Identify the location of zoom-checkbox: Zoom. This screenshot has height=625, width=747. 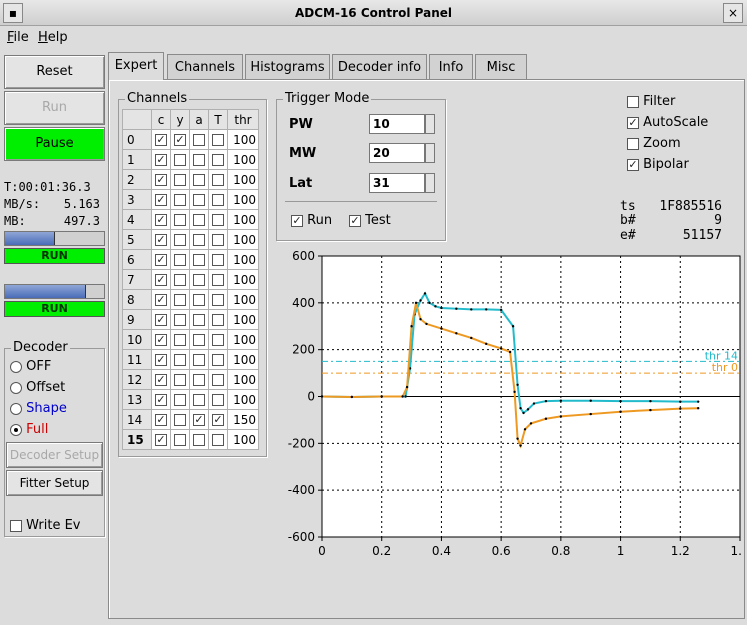
(654, 143).